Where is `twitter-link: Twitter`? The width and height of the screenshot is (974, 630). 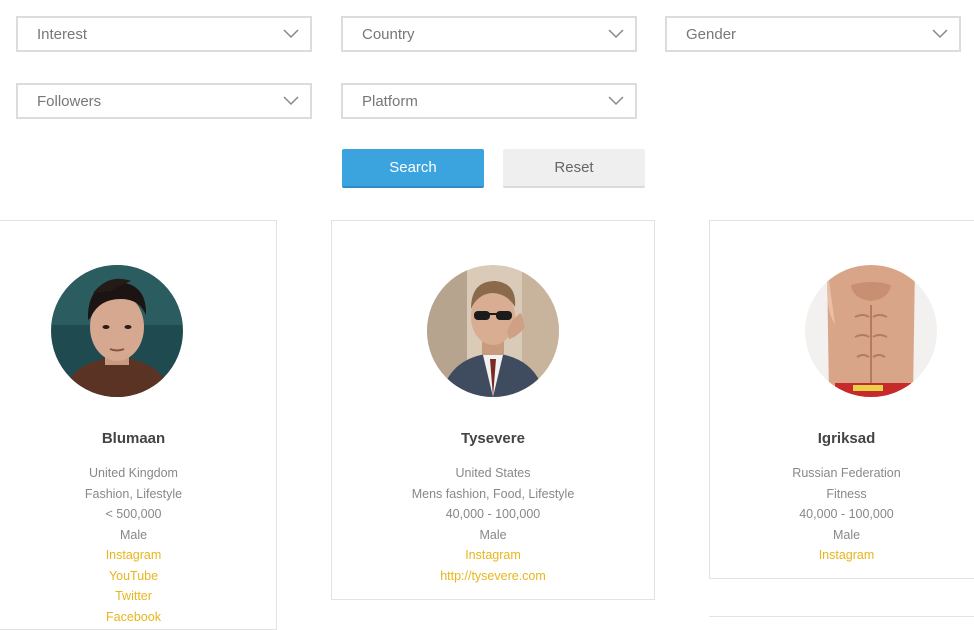
twitter-link: Twitter is located at coordinates (138, 596).